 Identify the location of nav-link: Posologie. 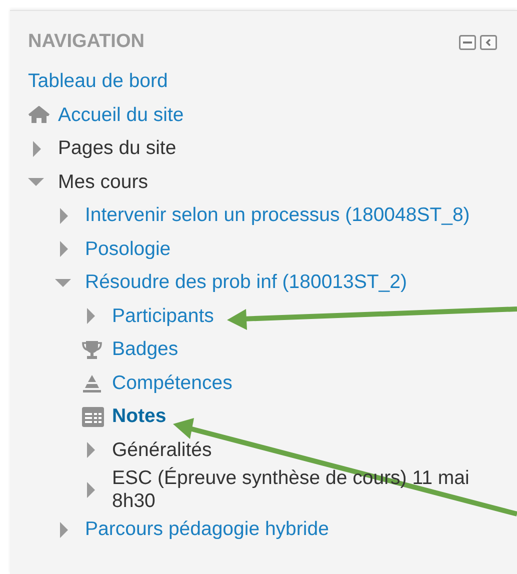
(128, 249).